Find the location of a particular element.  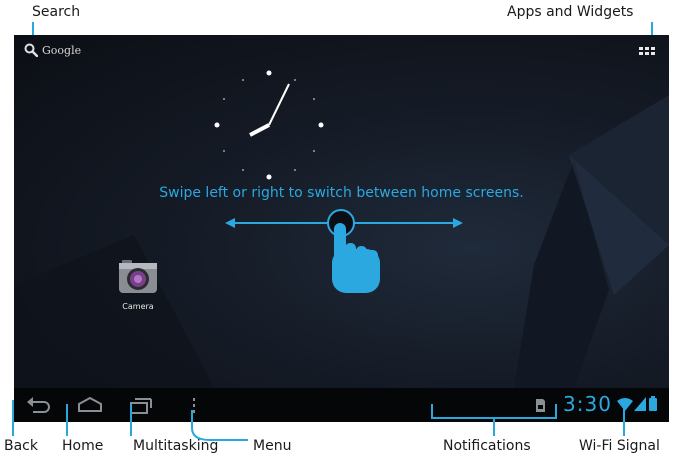

back-callout-label: Back is located at coordinates (21, 446).